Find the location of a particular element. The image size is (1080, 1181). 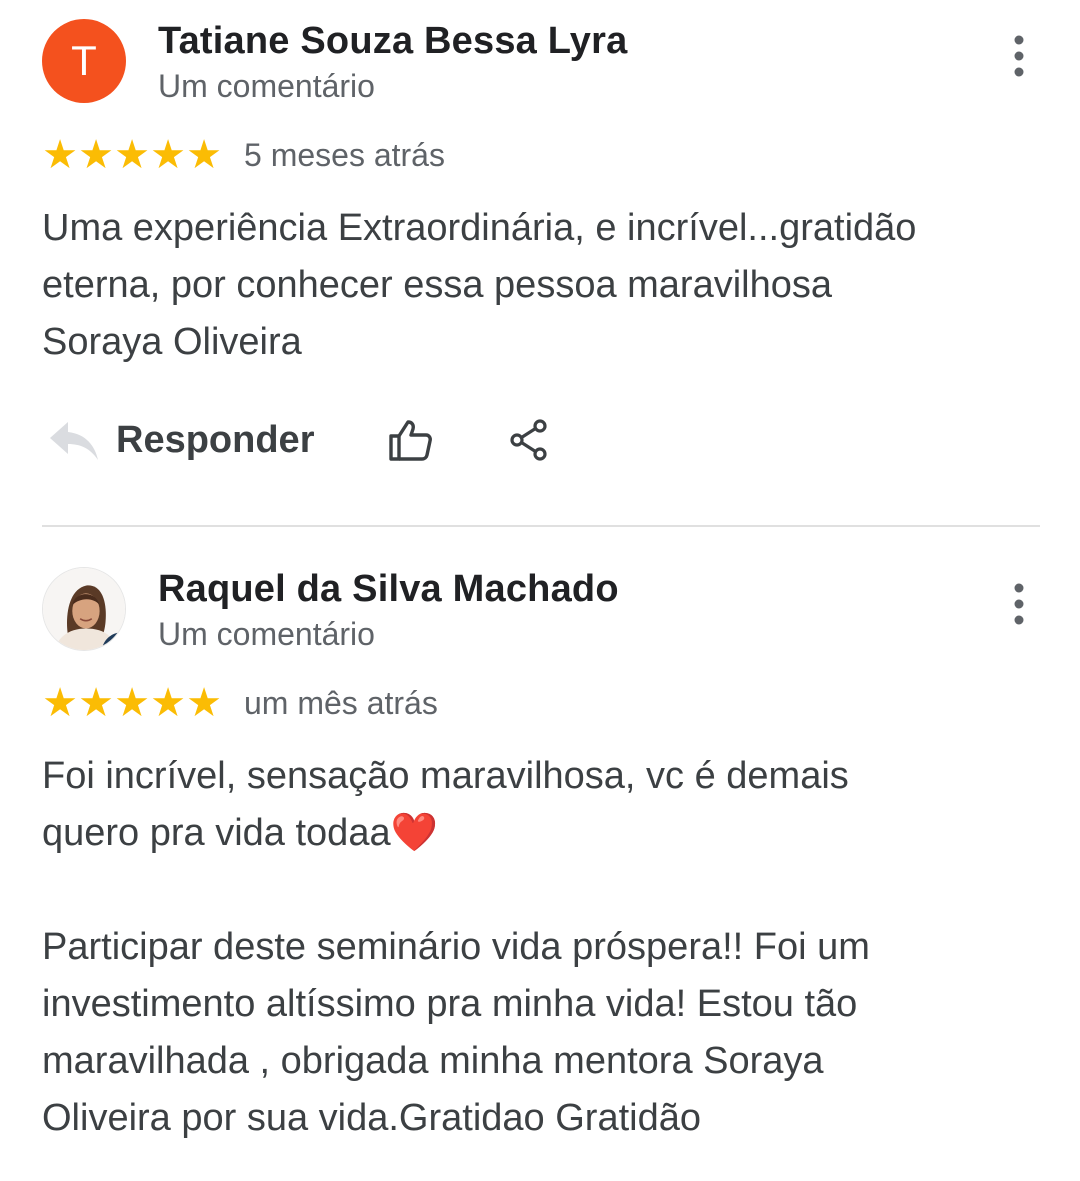

author-name: Tatiane Souza Bessa Lyra is located at coordinates (392, 41).